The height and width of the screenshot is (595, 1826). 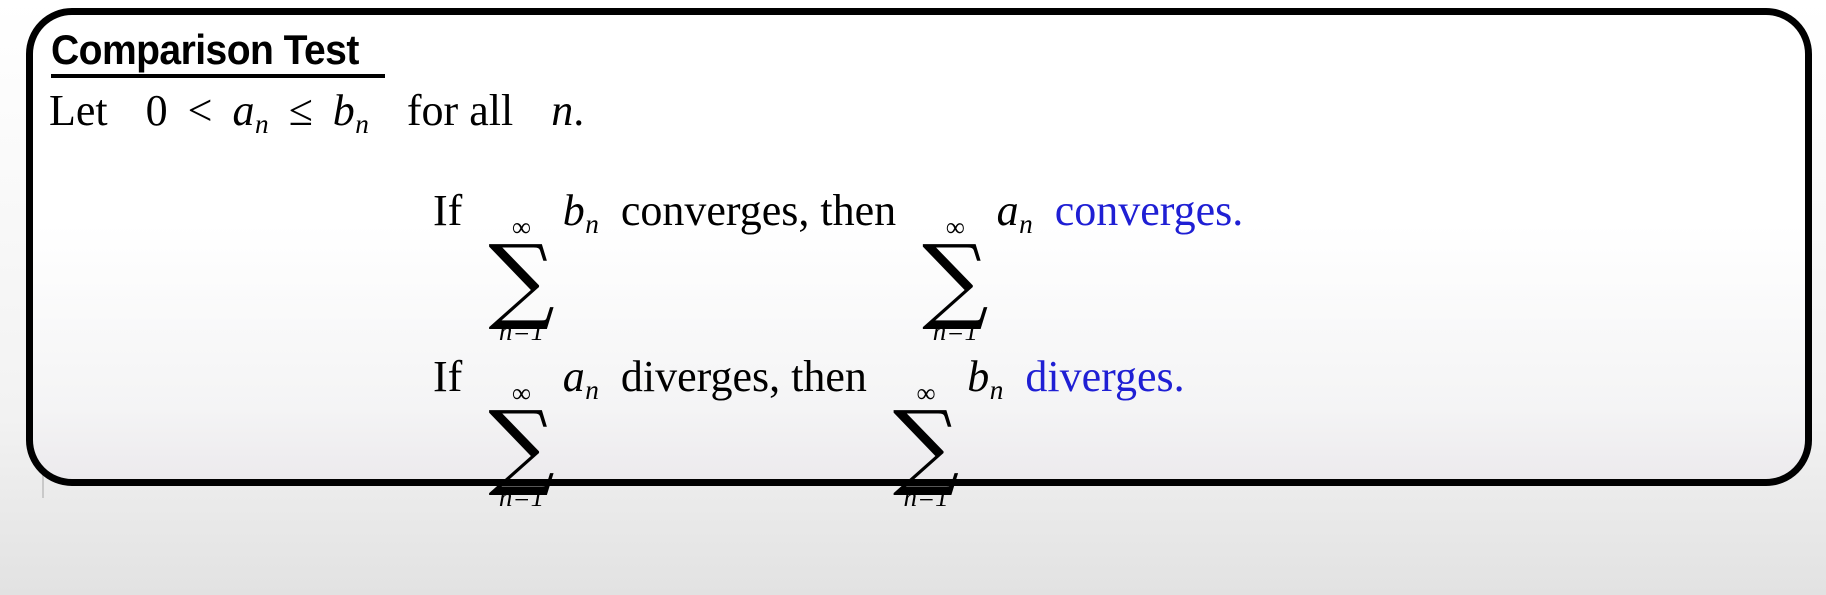 I want to click on title-underline, so click(x=218, y=76).